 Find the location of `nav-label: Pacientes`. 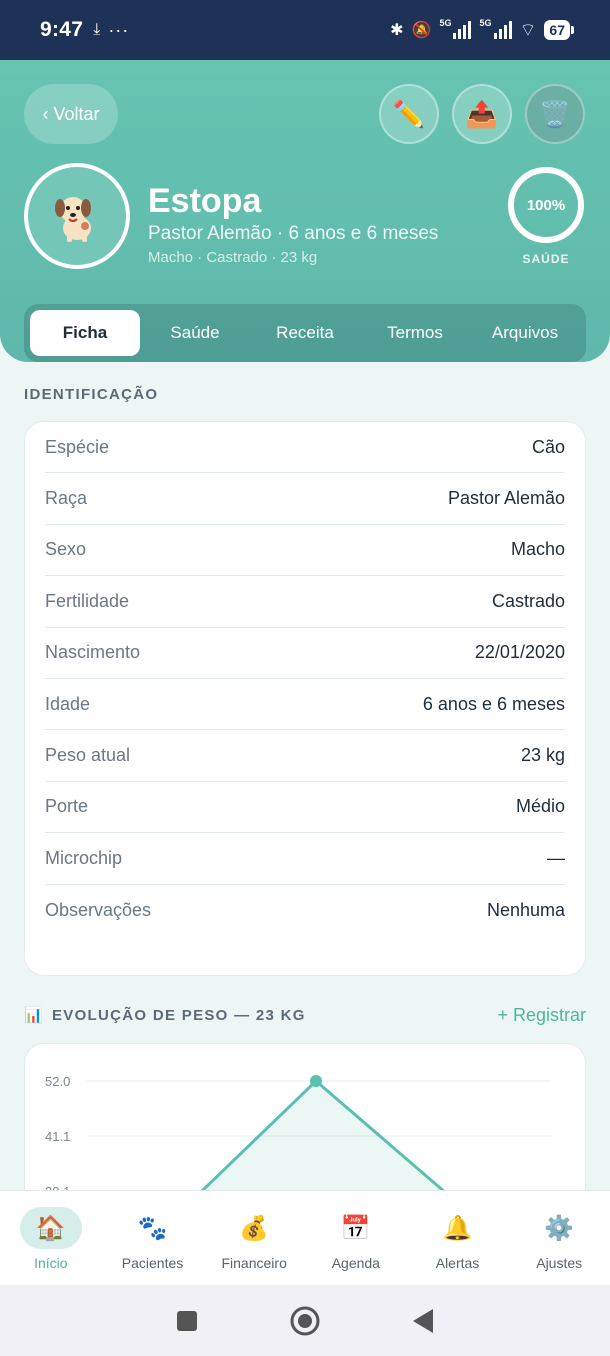

nav-label: Pacientes is located at coordinates (152, 1263).